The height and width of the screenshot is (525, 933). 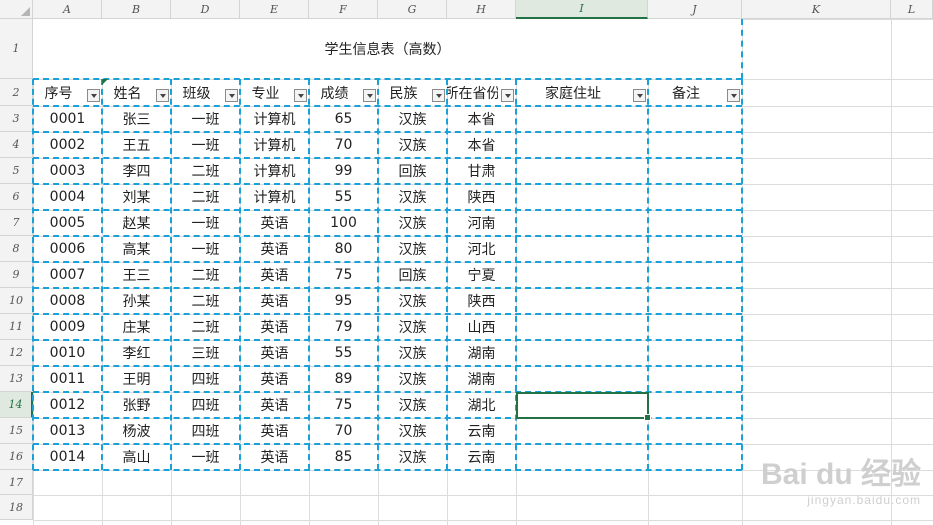 What do you see at coordinates (136, 249) in the screenshot?
I see `table-cell: 高某` at bounding box center [136, 249].